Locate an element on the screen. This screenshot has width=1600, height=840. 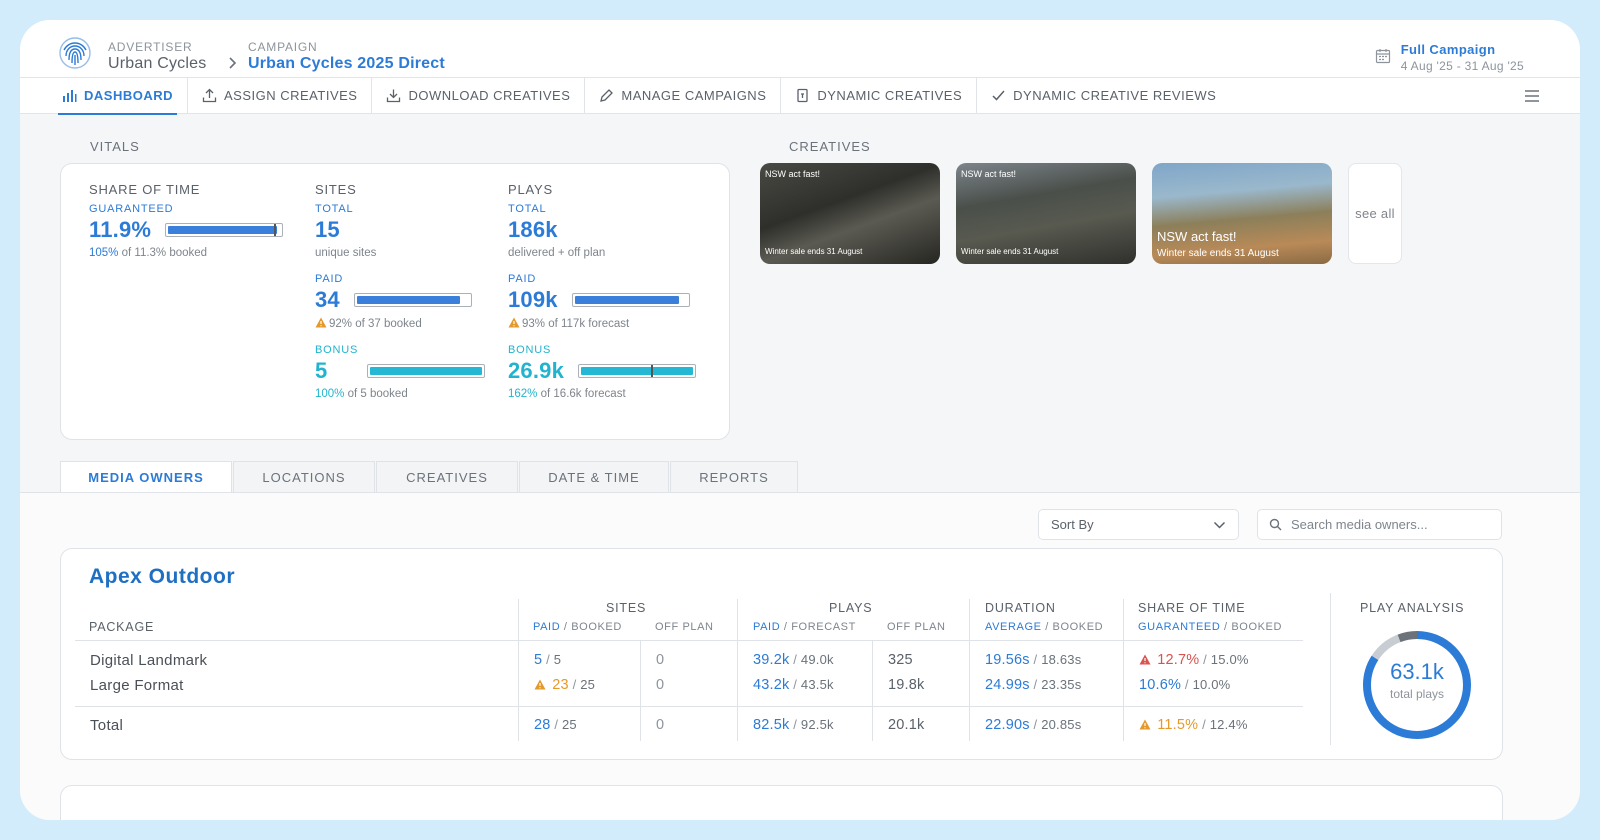
sites-total-value: 15 is located at coordinates (327, 229).